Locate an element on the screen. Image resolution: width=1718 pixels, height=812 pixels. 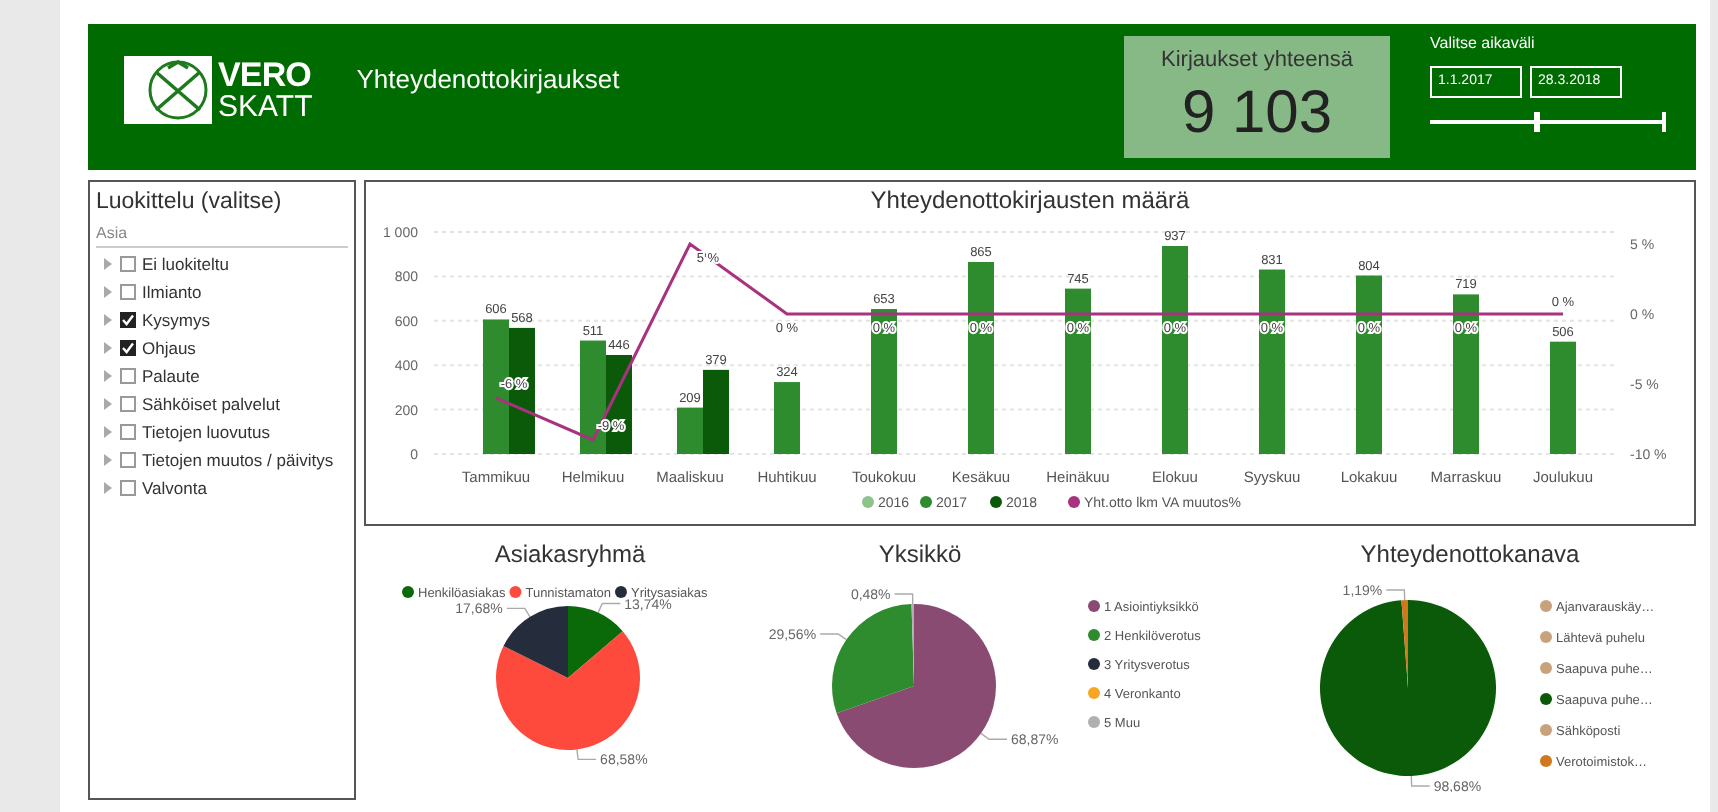
filter-item-label: Valvonta is located at coordinates (174, 488).